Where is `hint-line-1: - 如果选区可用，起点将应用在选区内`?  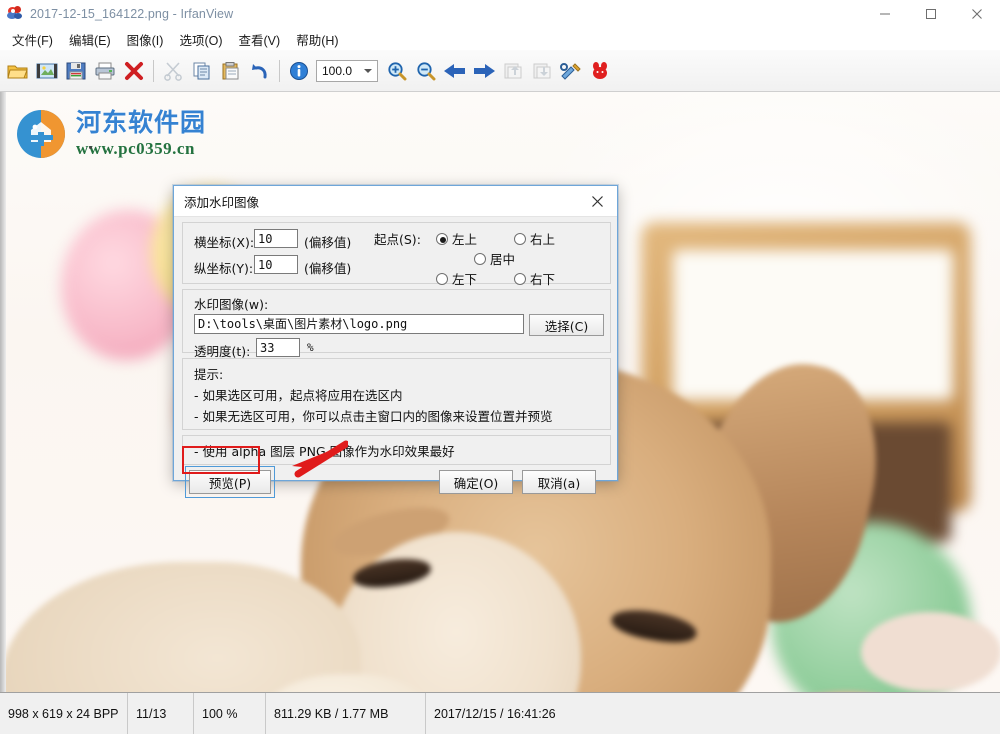
hint-line-1: - 如果选区可用，起点将应用在选区内 is located at coordinates (298, 395).